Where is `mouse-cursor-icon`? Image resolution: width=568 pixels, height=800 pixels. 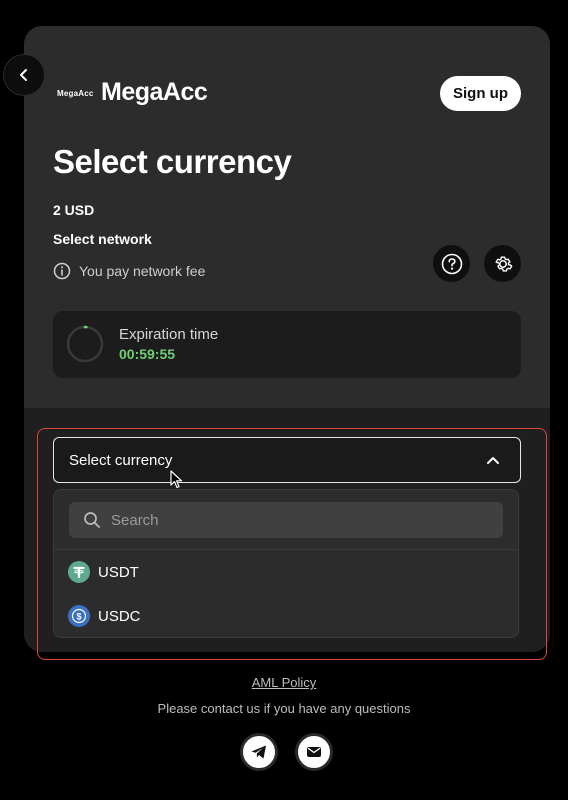 mouse-cursor-icon is located at coordinates (176, 479).